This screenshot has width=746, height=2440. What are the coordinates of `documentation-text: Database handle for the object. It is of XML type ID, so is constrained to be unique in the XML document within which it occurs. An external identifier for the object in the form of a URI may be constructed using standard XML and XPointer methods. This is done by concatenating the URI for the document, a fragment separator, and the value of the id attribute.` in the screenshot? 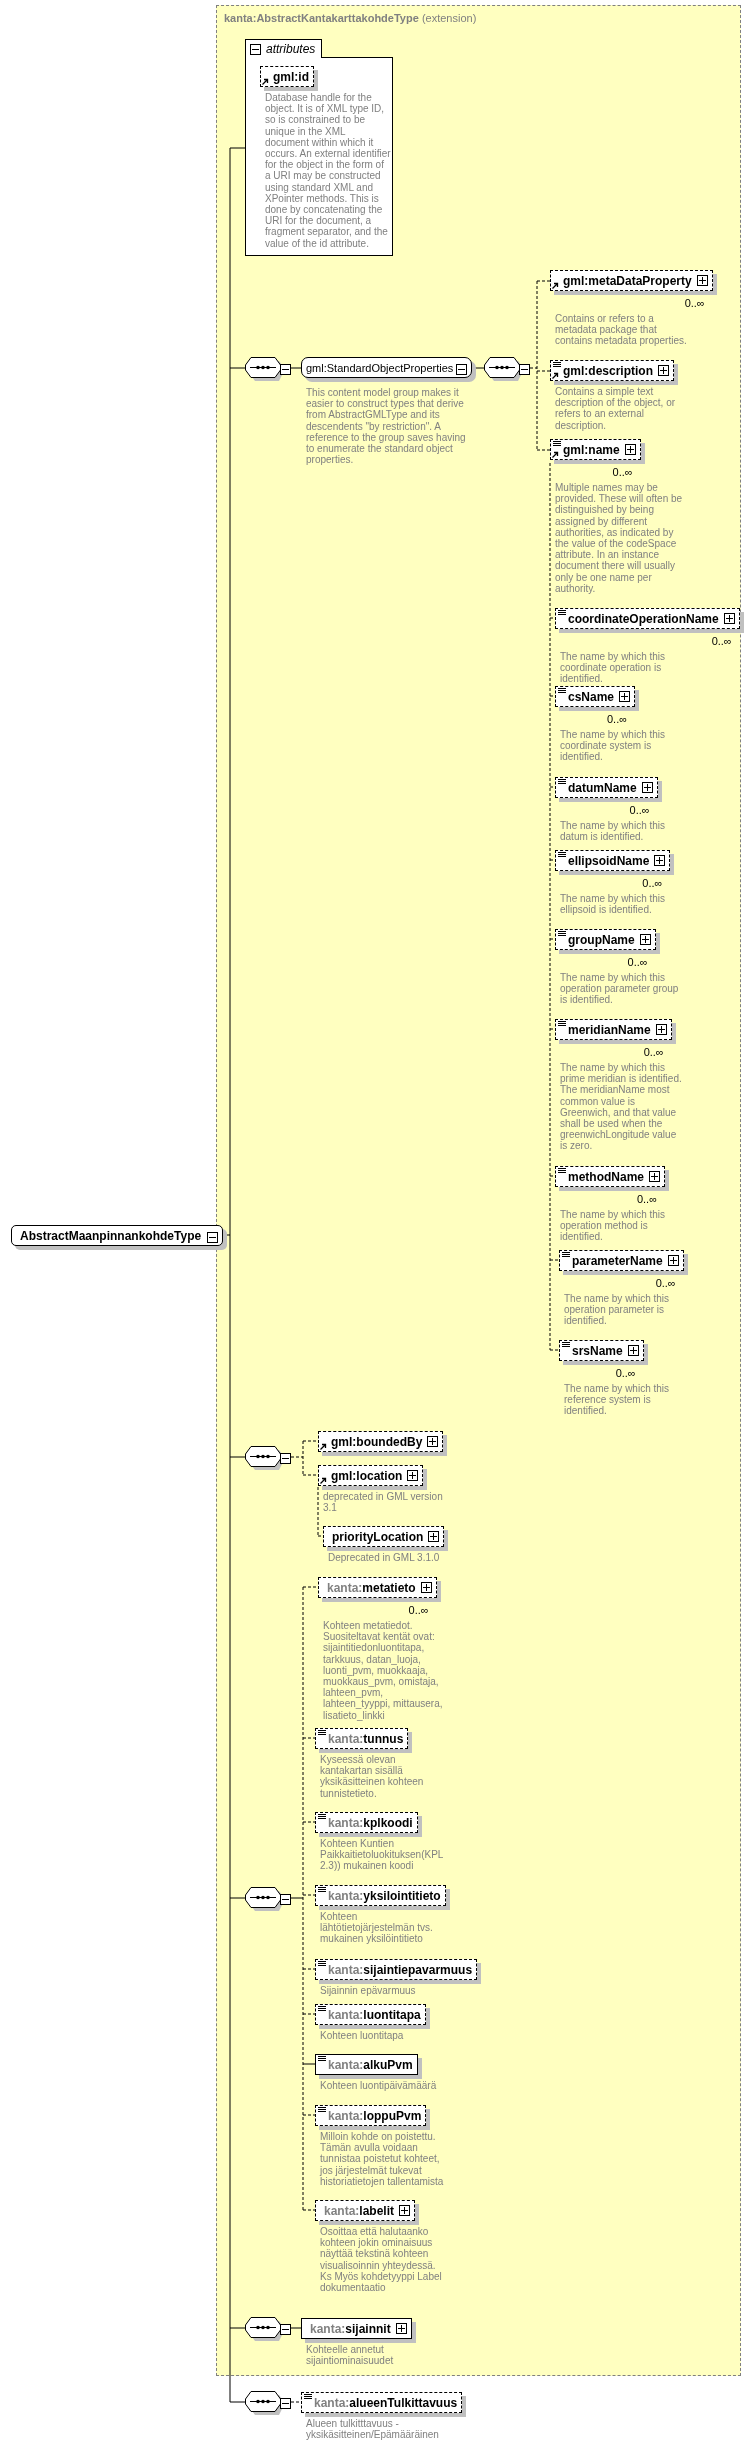 It's located at (328, 170).